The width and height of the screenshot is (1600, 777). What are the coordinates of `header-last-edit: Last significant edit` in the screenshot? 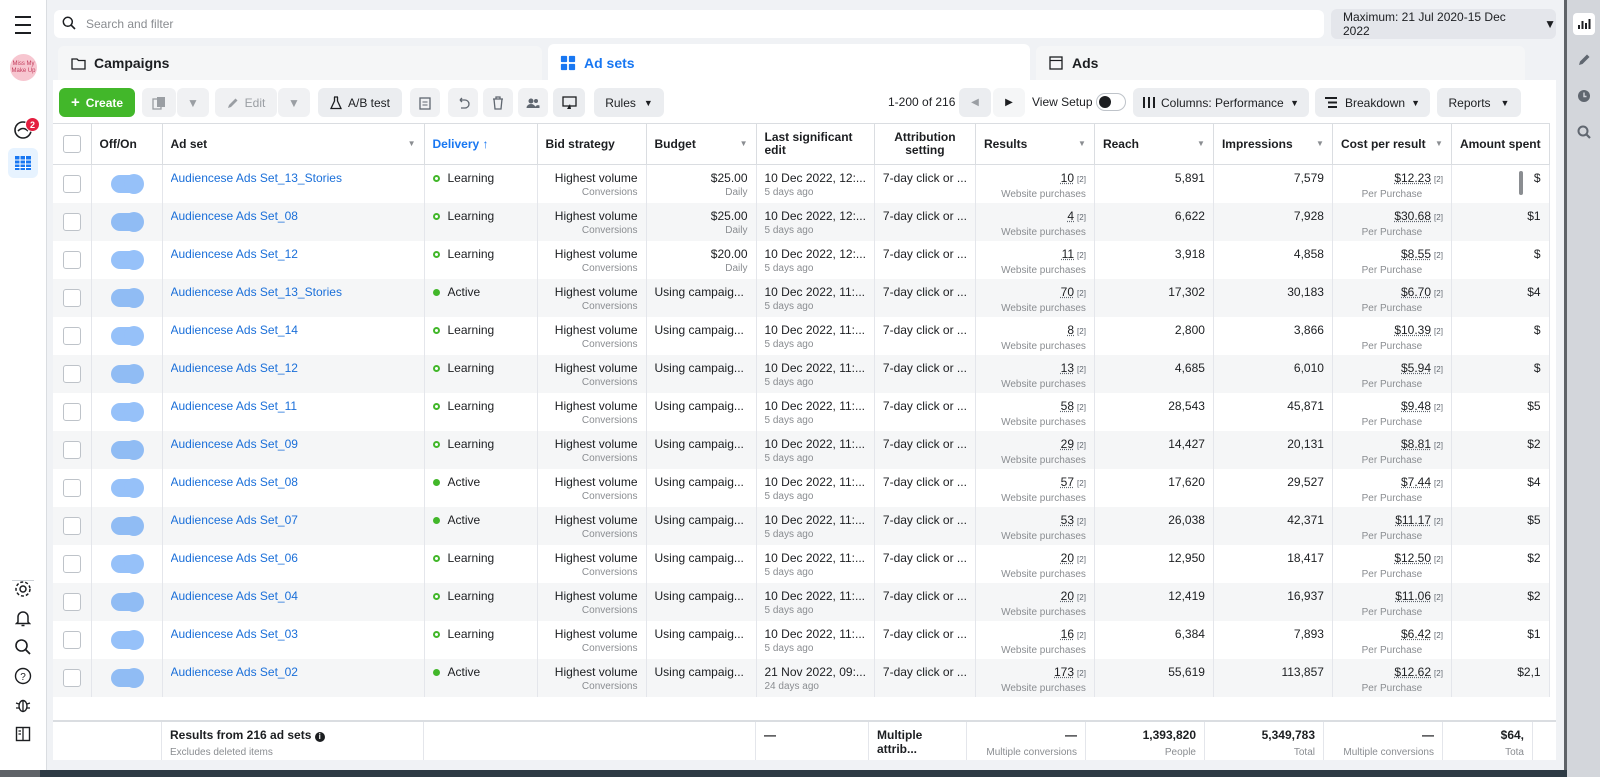 It's located at (815, 144).